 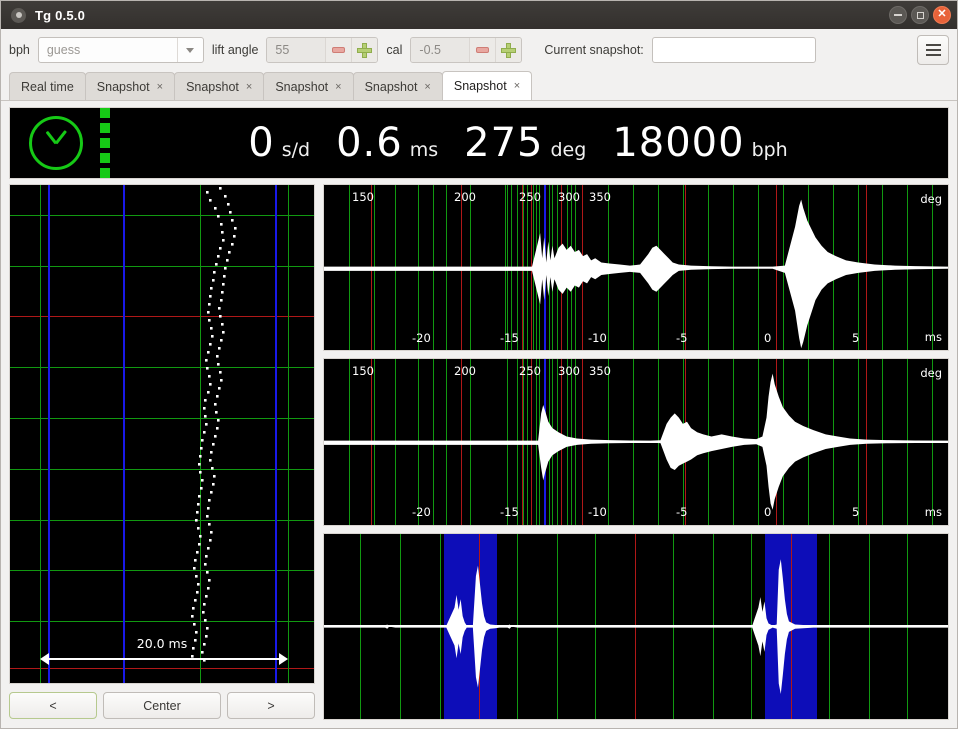 I want to click on signal-strength-icon, so click(x=106, y=143).